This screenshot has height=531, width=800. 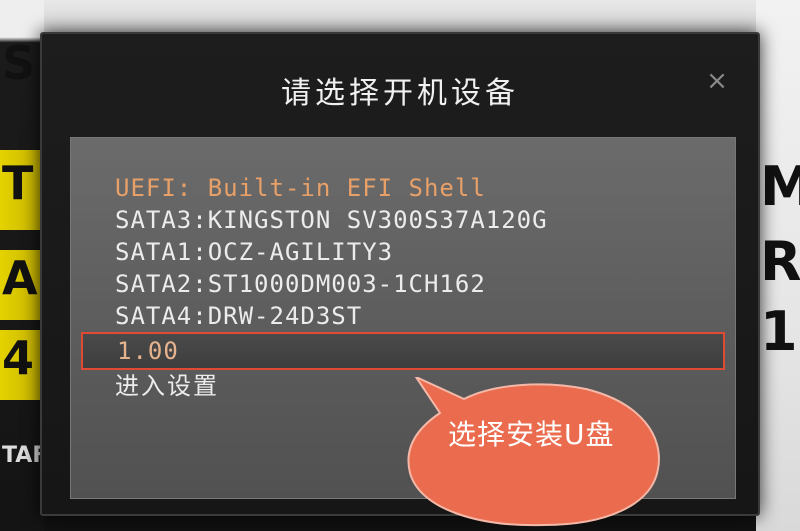 What do you see at coordinates (18, 183) in the screenshot?
I see `background-mark: T` at bounding box center [18, 183].